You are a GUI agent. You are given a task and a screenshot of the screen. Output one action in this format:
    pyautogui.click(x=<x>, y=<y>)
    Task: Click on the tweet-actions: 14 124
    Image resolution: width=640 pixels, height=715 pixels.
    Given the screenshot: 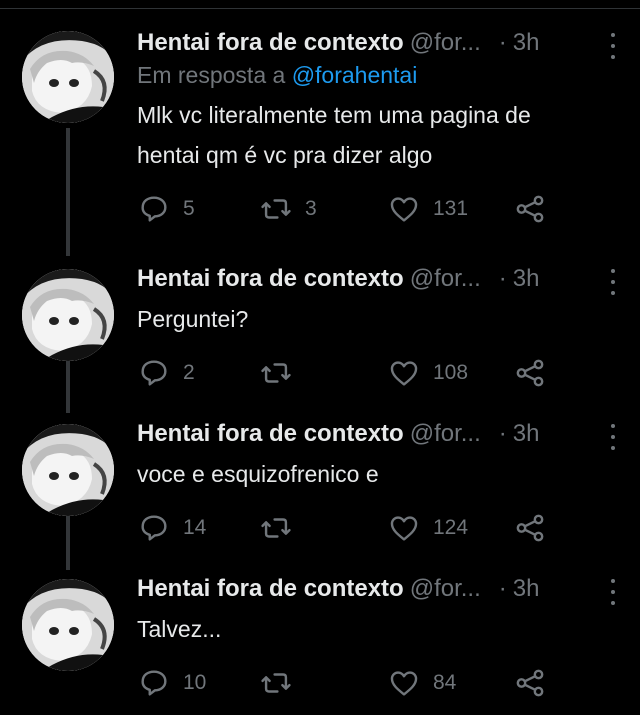 What is the action you would take?
    pyautogui.click(x=379, y=528)
    